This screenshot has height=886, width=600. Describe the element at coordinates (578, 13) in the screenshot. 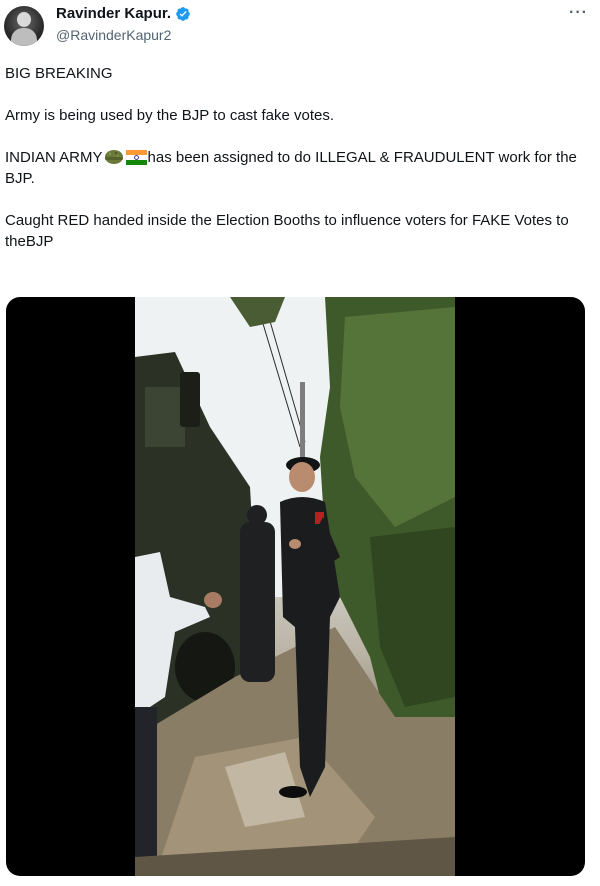

I see `more-options-icon: ···` at that location.